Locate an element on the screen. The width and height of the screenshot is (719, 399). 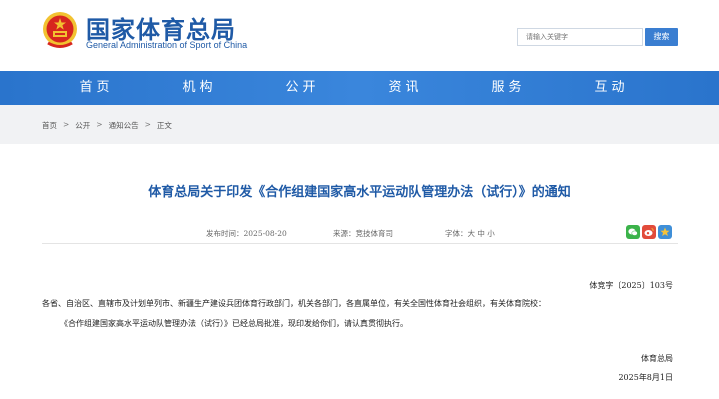
nav-item-services: 服务 is located at coordinates (508, 88).